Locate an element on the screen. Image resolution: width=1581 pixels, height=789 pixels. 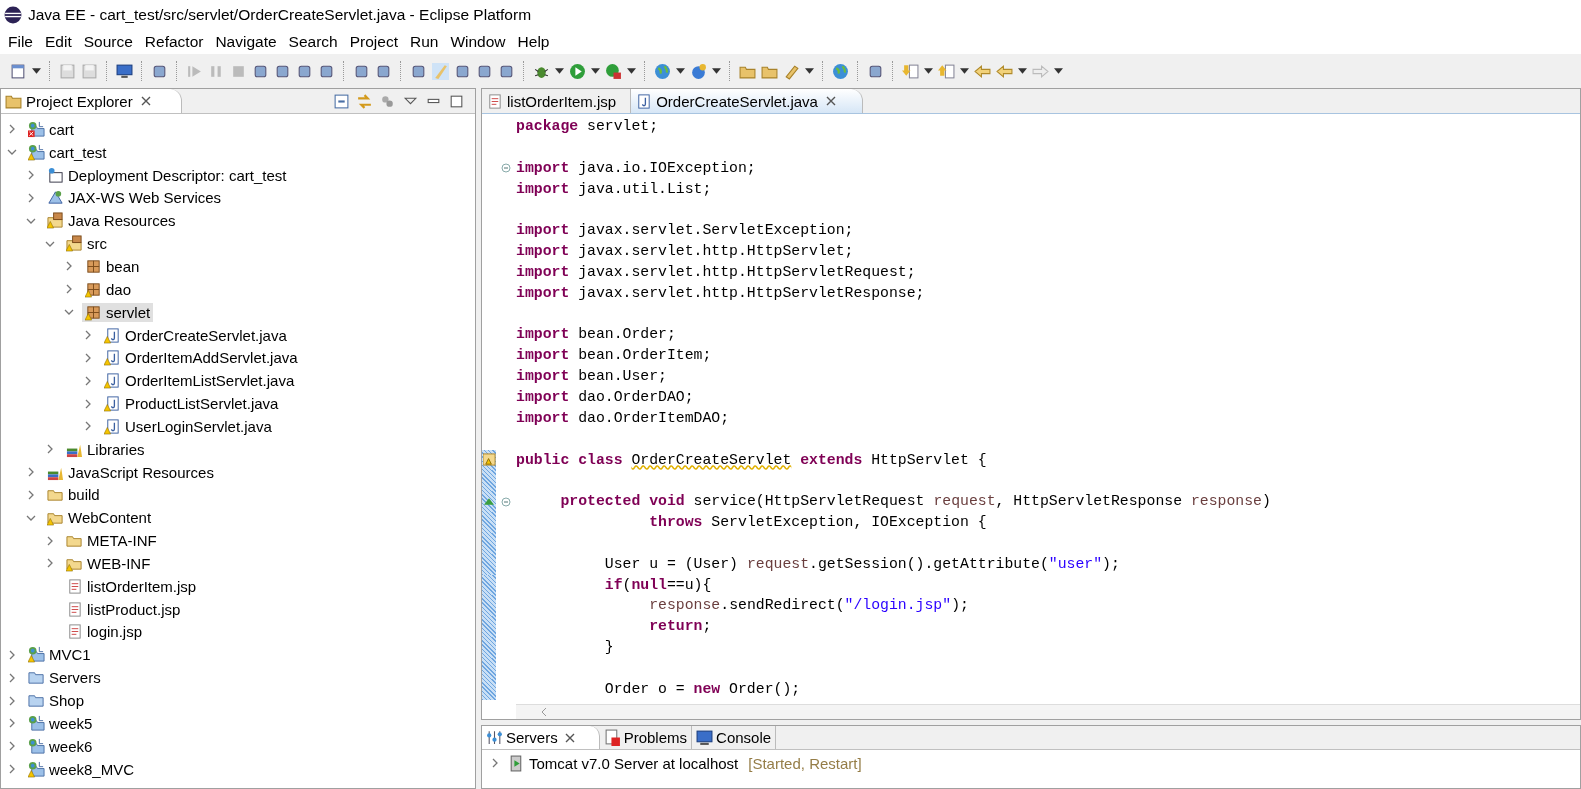
menu-item: Edit is located at coordinates (58, 42).